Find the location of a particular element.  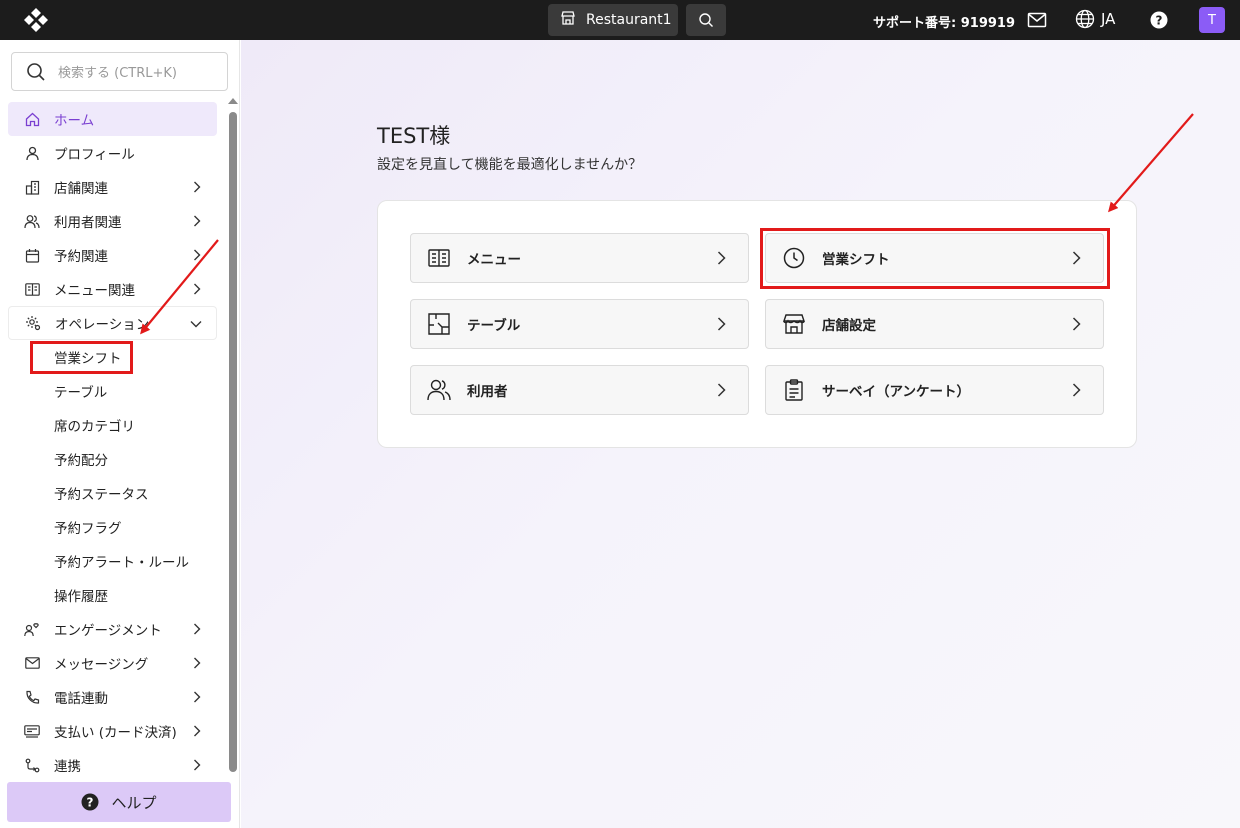

sidebar-item-reservations: 予約関連 is located at coordinates (112, 255).